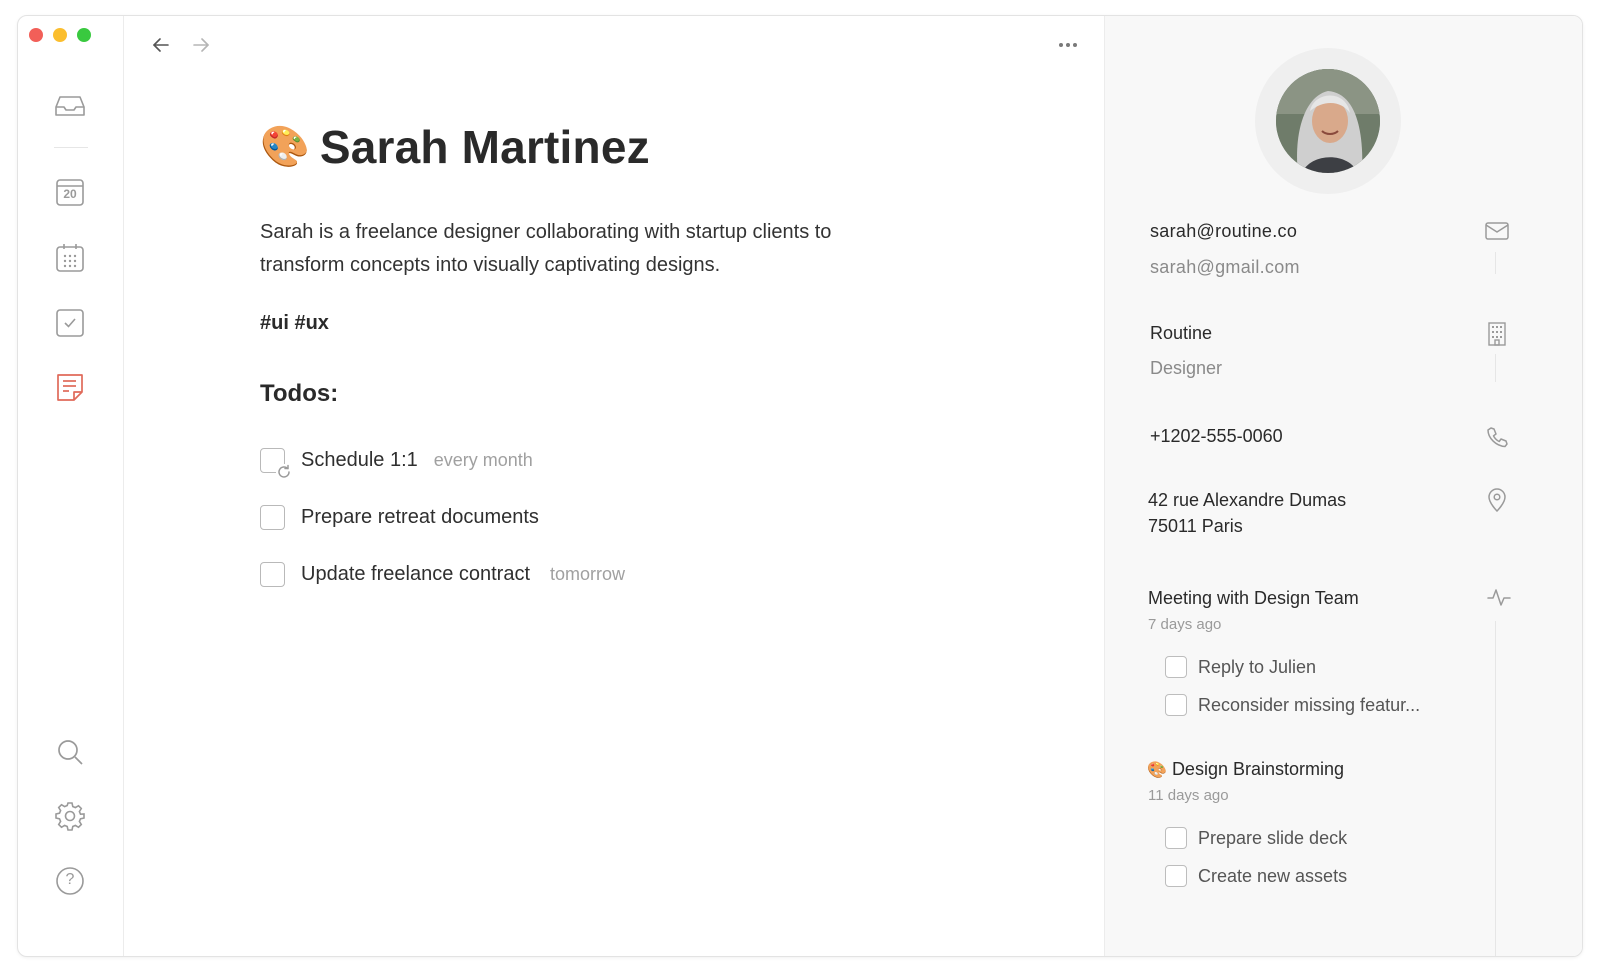 This screenshot has height=976, width=1600. What do you see at coordinates (1223, 231) in the screenshot?
I see `email-primary: sarah@routine.co` at bounding box center [1223, 231].